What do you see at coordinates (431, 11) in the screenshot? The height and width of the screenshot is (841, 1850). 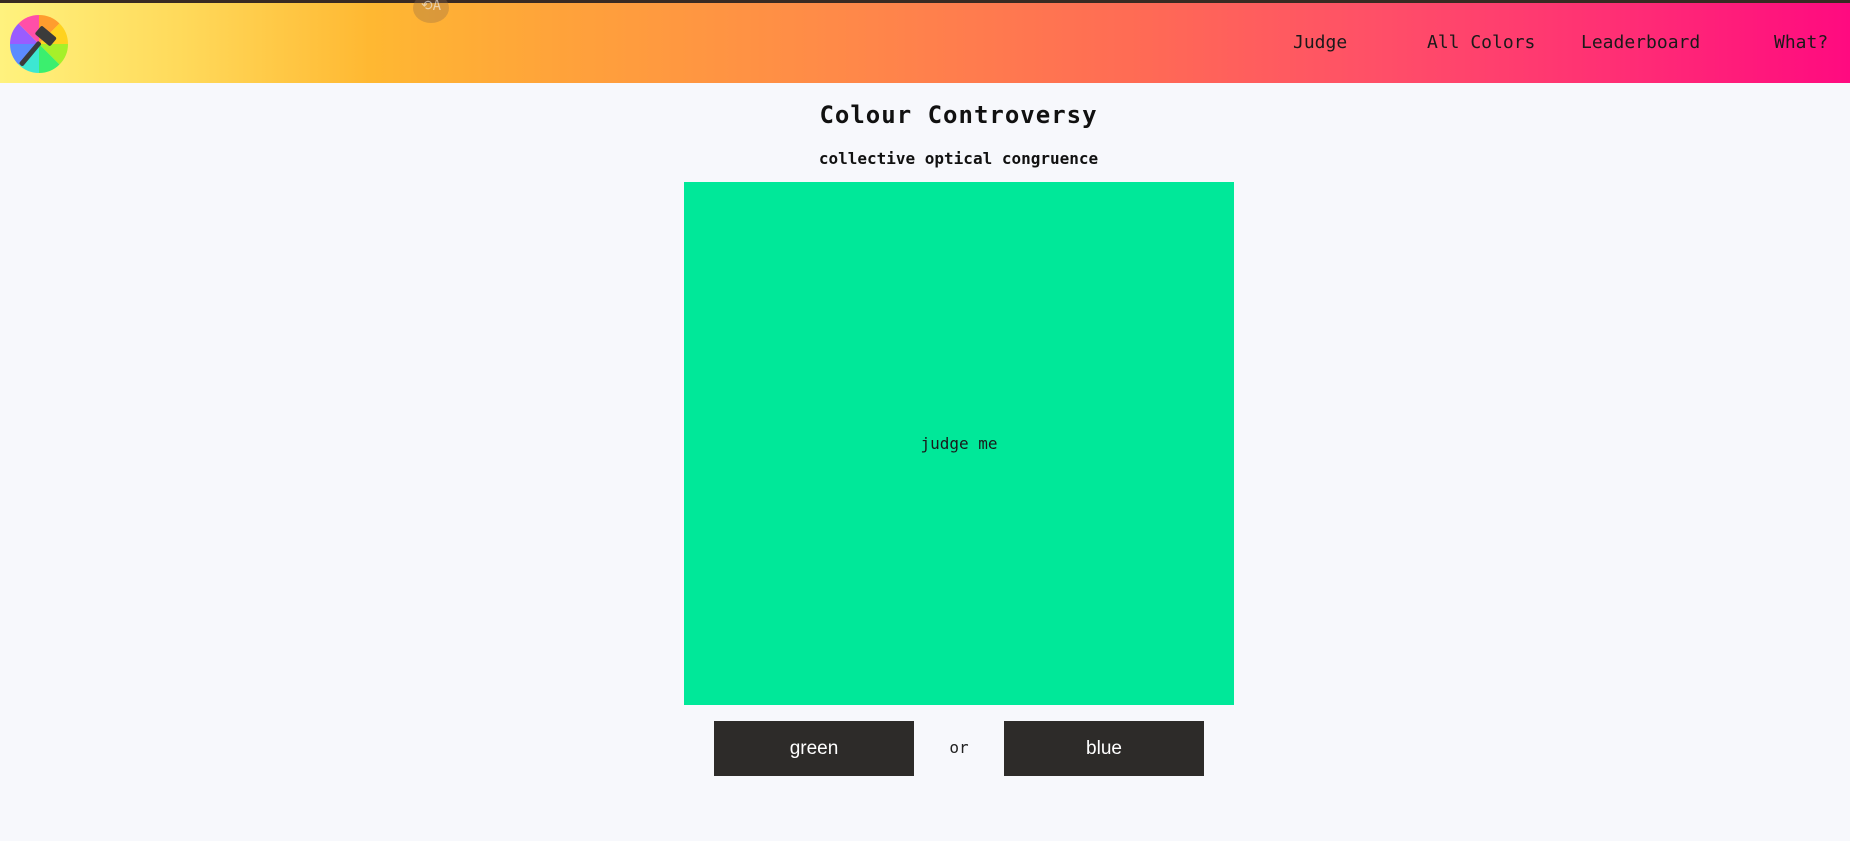 I see `translate-icon: ⟲A` at bounding box center [431, 11].